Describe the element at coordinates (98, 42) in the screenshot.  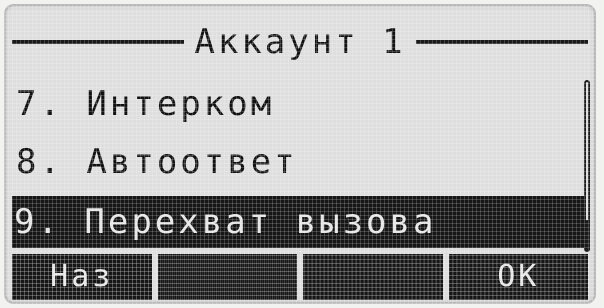
I see `title-rule-left` at that location.